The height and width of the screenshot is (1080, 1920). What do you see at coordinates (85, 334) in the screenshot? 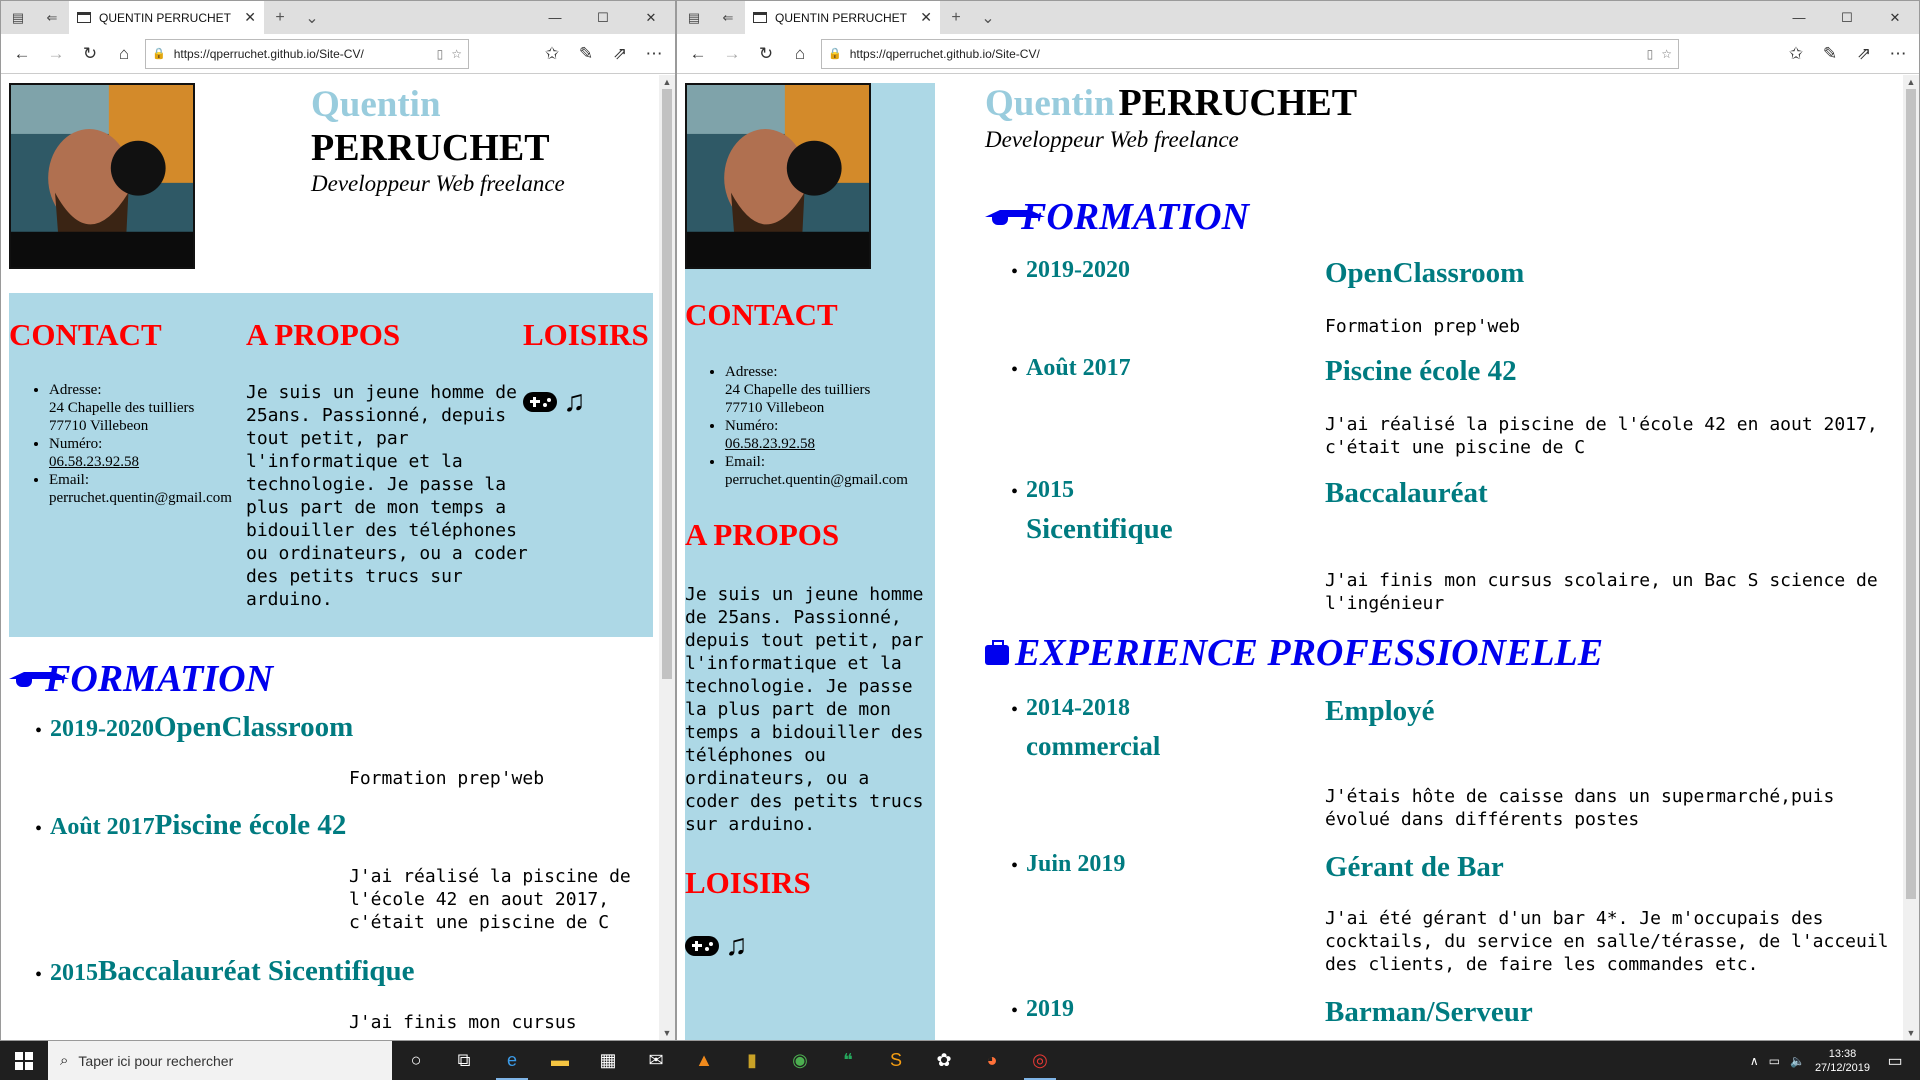
I see `contact-title: CONTACT` at bounding box center [85, 334].